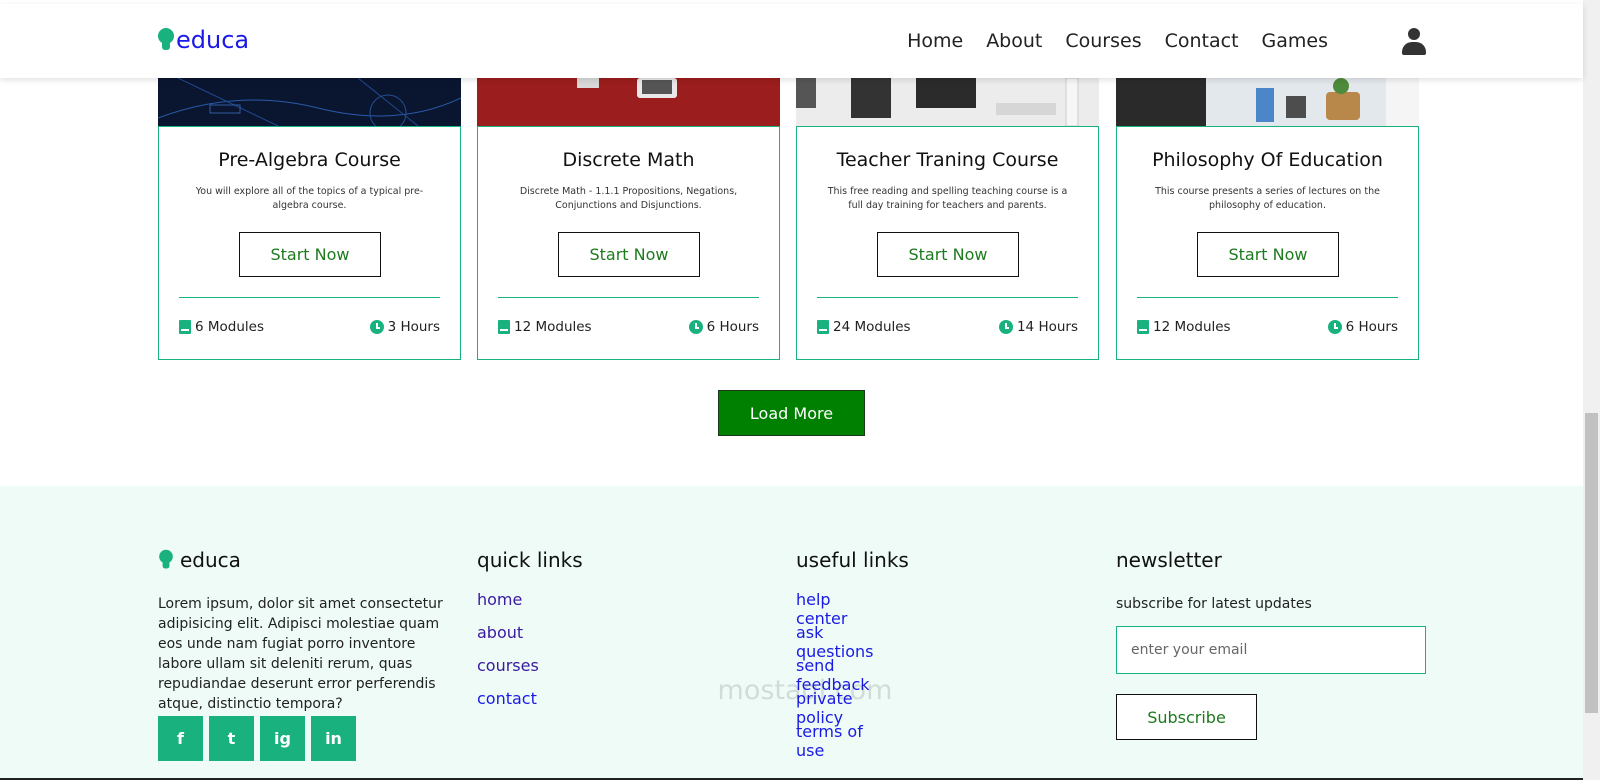 The image size is (1600, 780). What do you see at coordinates (1047, 327) in the screenshot?
I see `course-hours: 14 Hours` at bounding box center [1047, 327].